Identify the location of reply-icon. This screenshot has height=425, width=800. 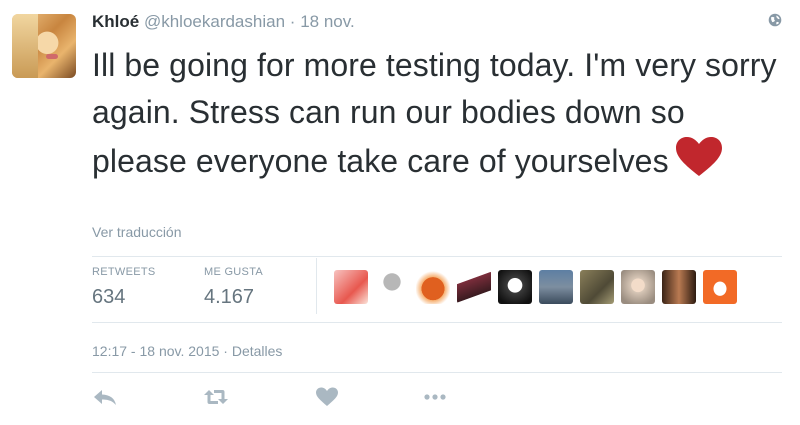
(105, 397).